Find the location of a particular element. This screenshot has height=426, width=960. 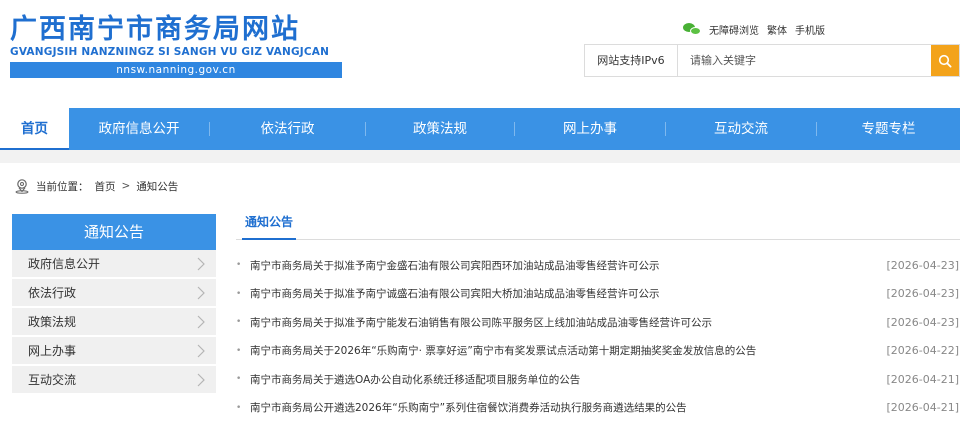

nav-home: 首页 is located at coordinates (34, 129).